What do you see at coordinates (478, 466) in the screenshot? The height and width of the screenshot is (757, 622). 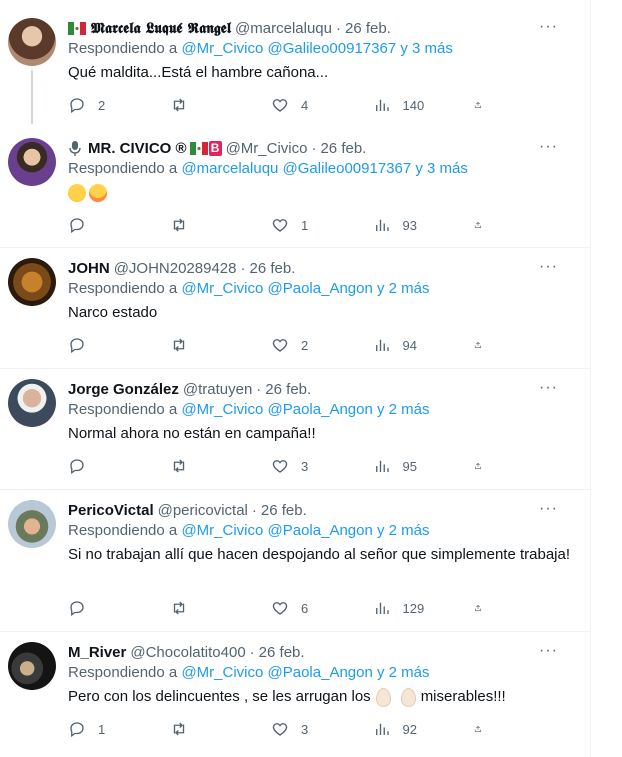 I see `share-icon` at bounding box center [478, 466].